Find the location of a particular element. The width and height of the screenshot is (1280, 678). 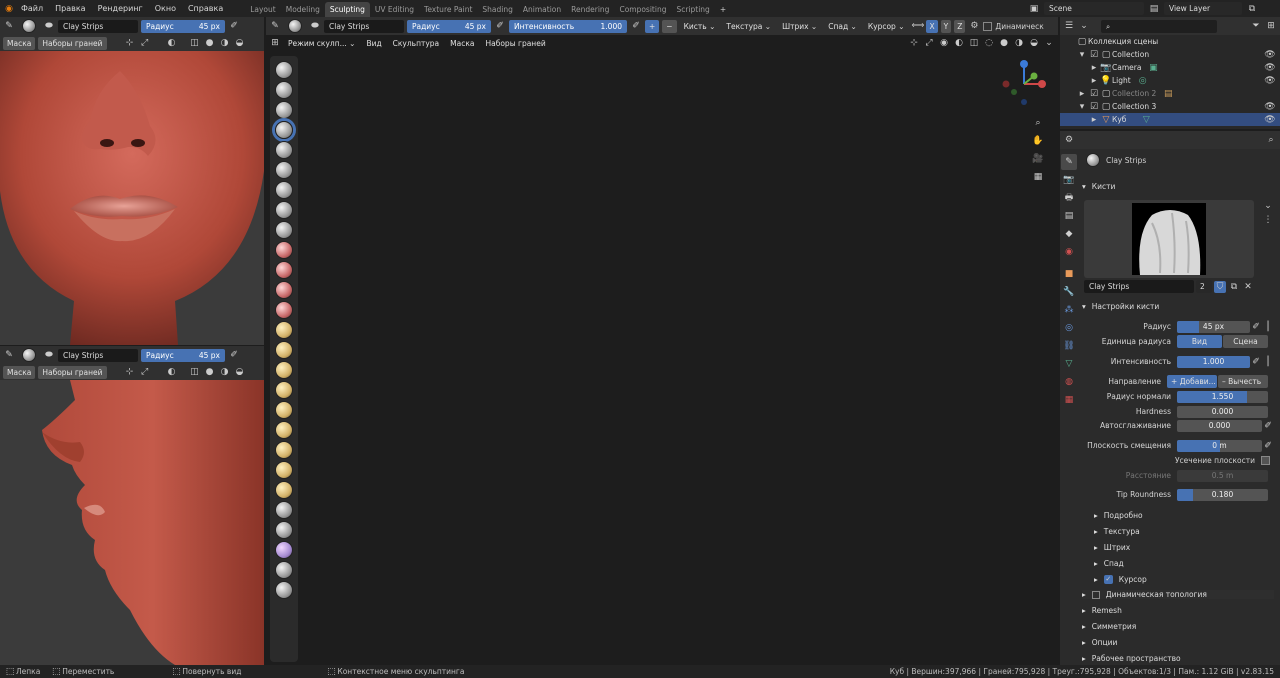

outliner-row-collection-3: ▾ ☑ ▢ Collection 3 👁 is located at coordinates (1170, 106).